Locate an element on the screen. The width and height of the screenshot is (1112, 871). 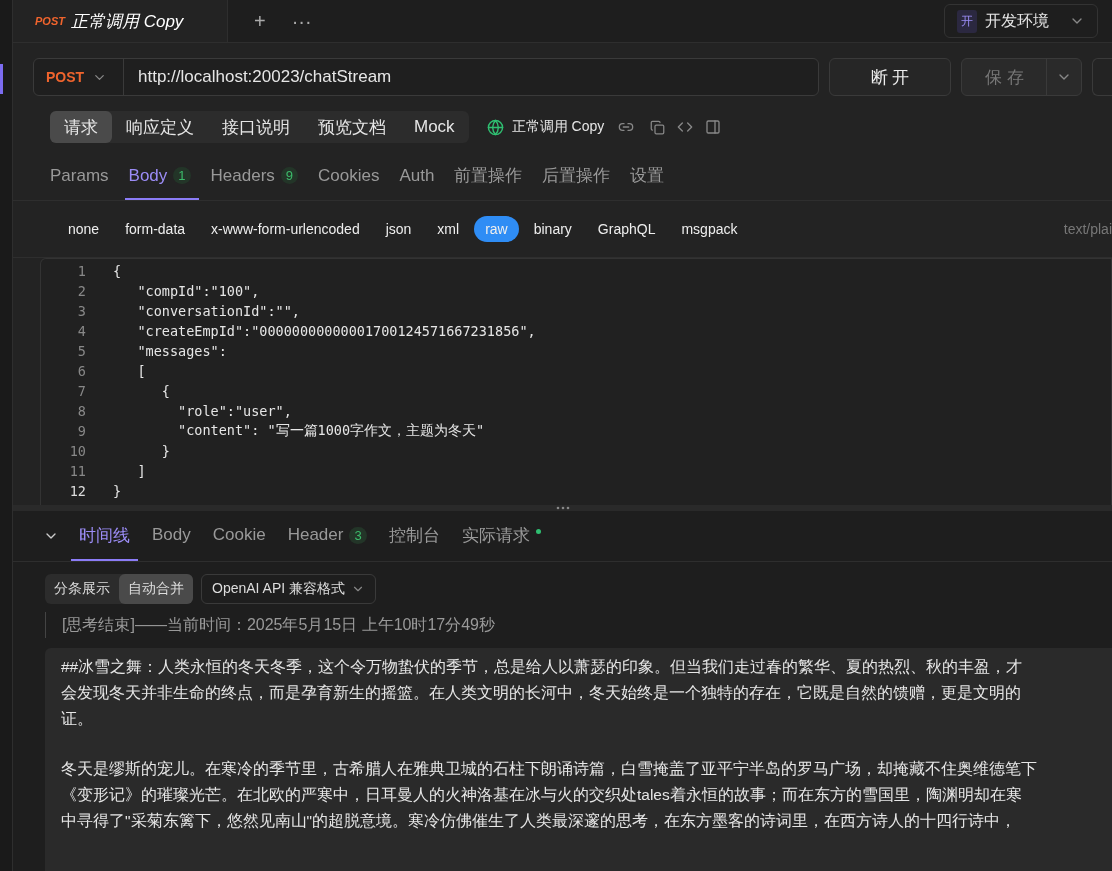
mode-tab: 响应定义 is located at coordinates (160, 127).